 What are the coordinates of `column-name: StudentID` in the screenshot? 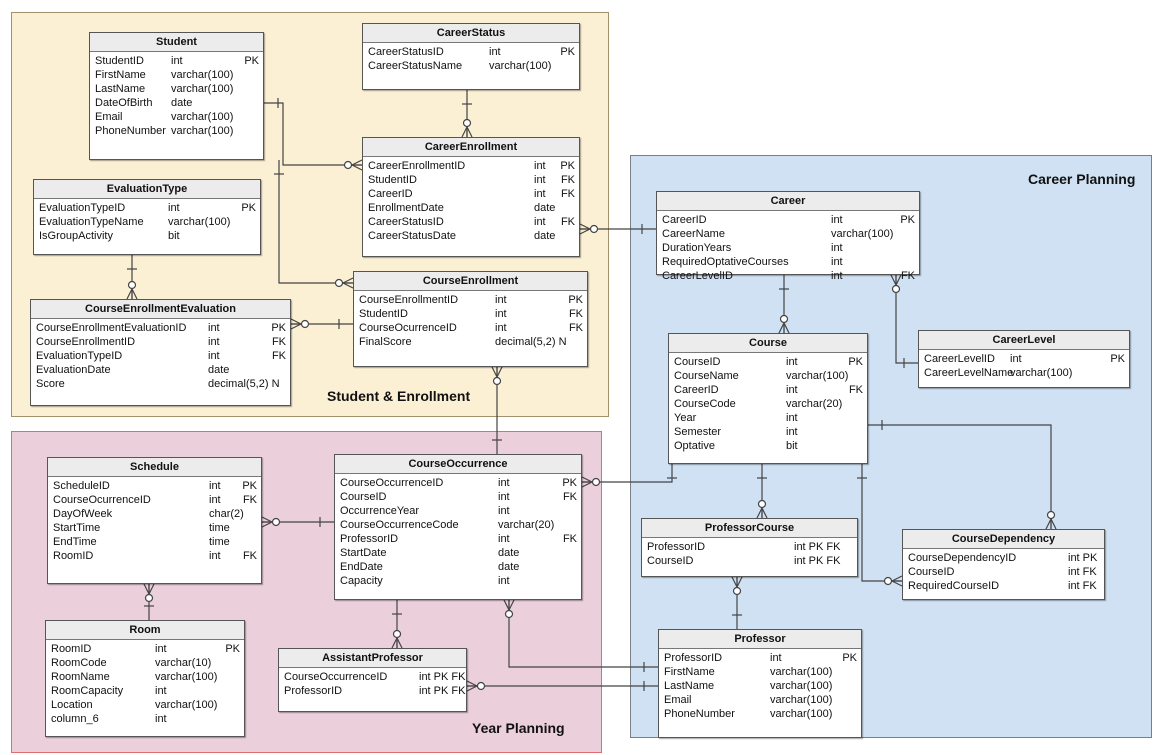 It's located at (383, 314).